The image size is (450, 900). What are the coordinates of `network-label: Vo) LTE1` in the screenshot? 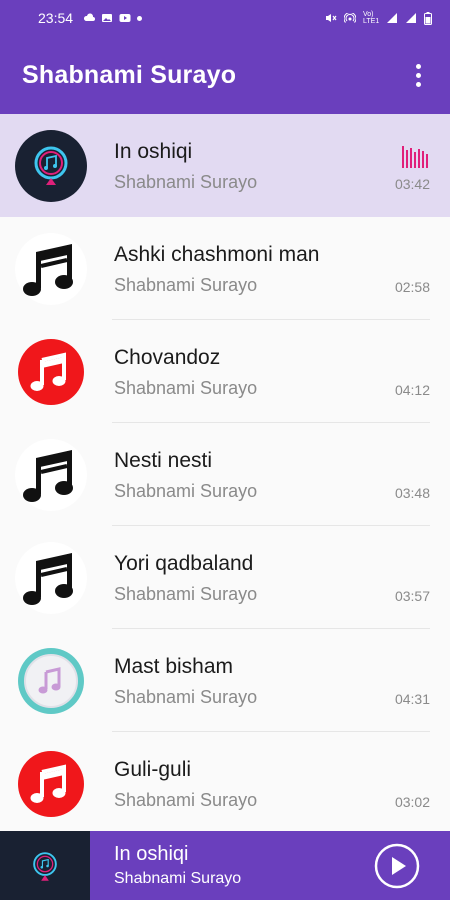 It's located at (371, 18).